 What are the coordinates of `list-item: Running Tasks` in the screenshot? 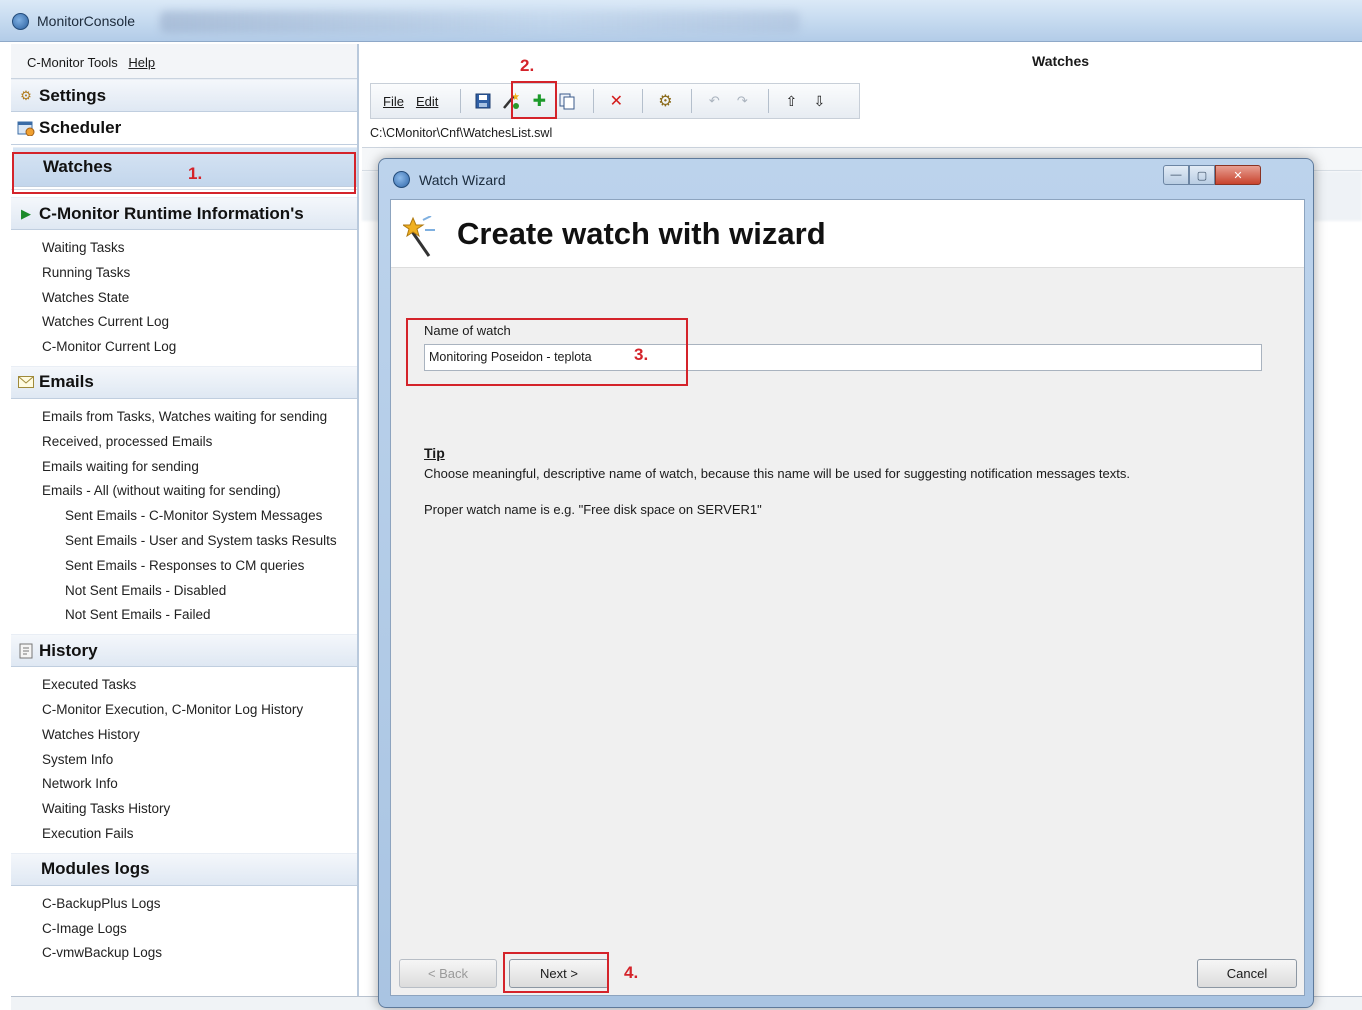 It's located at (199, 273).